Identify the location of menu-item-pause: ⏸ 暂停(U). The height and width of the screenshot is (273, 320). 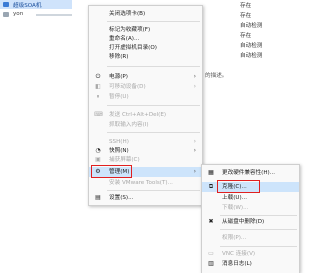
(145, 97).